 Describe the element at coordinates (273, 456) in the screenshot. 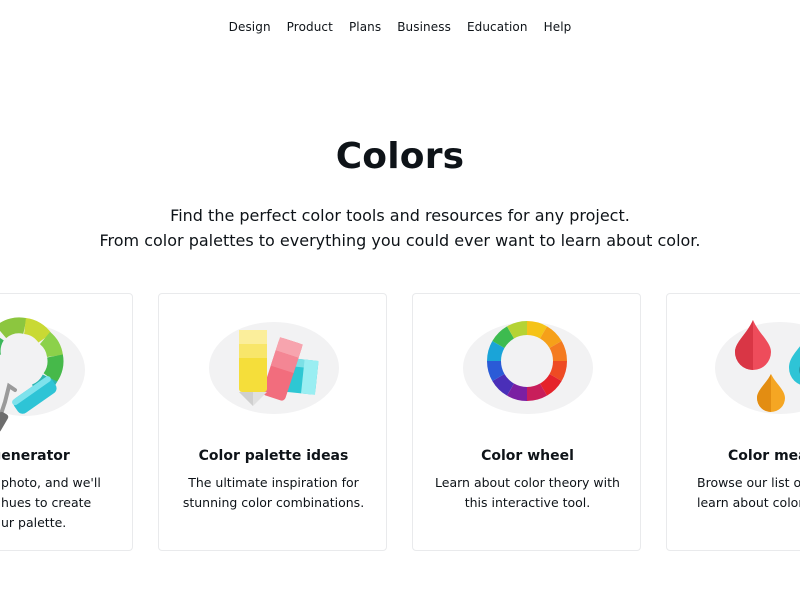

I see `card-title: Color palette ideas` at that location.